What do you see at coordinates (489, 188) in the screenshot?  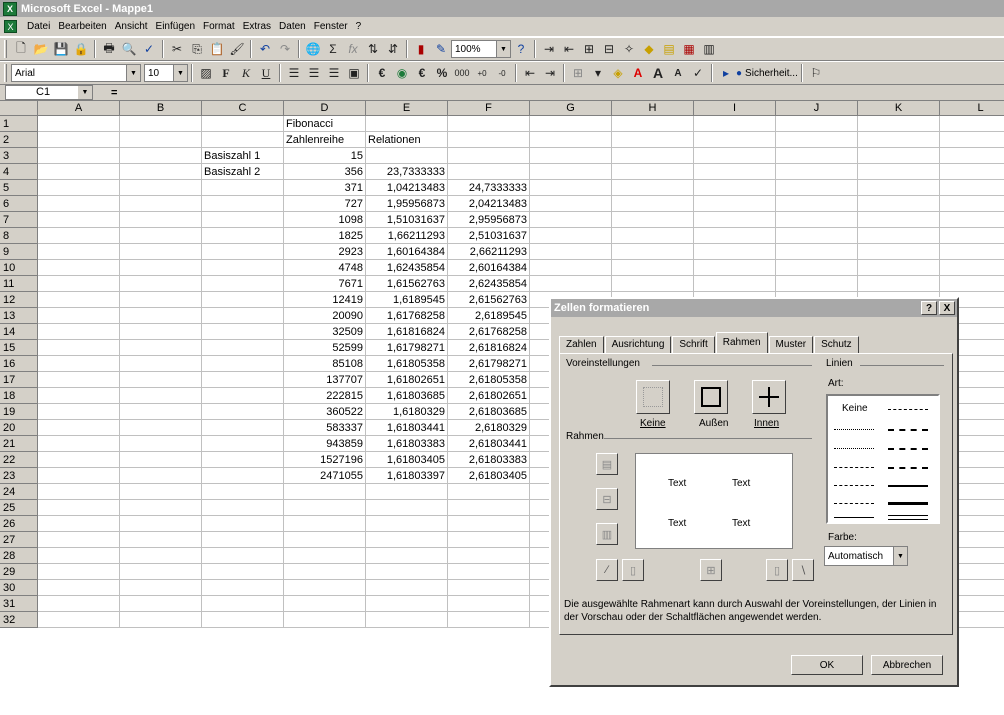 I see `table-cell: 24,7333333` at bounding box center [489, 188].